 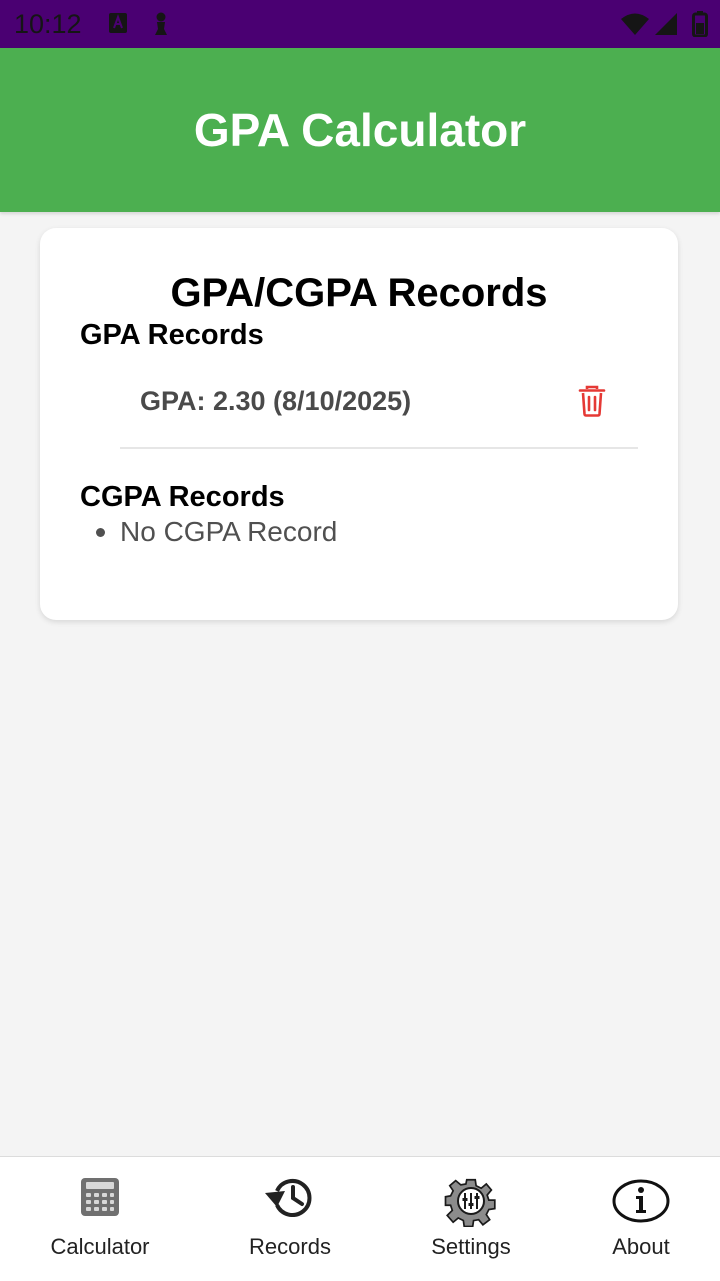 I want to click on bottom-navigation: Calculator Records Settings About, so click(x=360, y=1218).